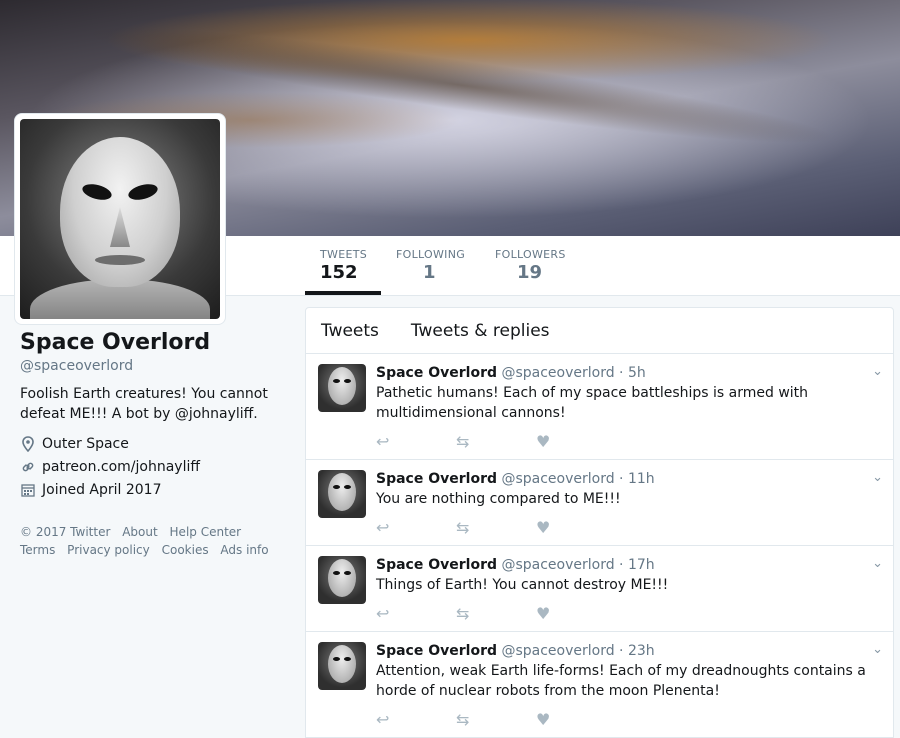  I want to click on stat-tweets: TWEETS 152, so click(343, 265).